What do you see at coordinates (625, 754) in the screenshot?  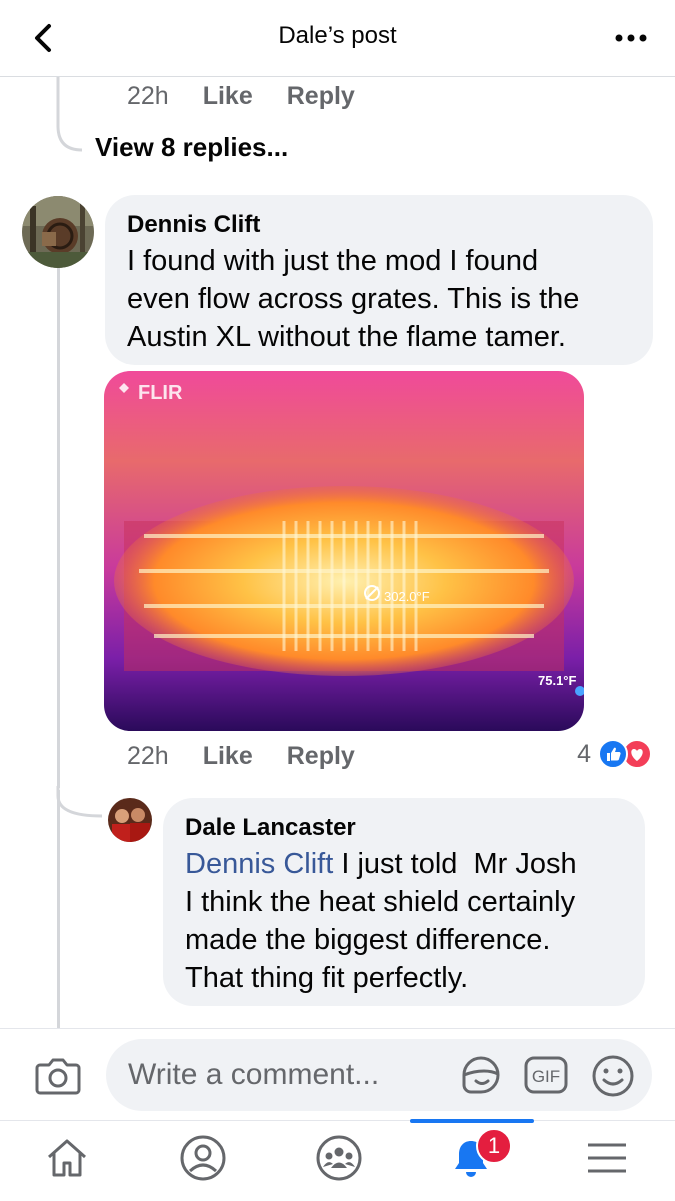 I see `reaction-icons` at bounding box center [625, 754].